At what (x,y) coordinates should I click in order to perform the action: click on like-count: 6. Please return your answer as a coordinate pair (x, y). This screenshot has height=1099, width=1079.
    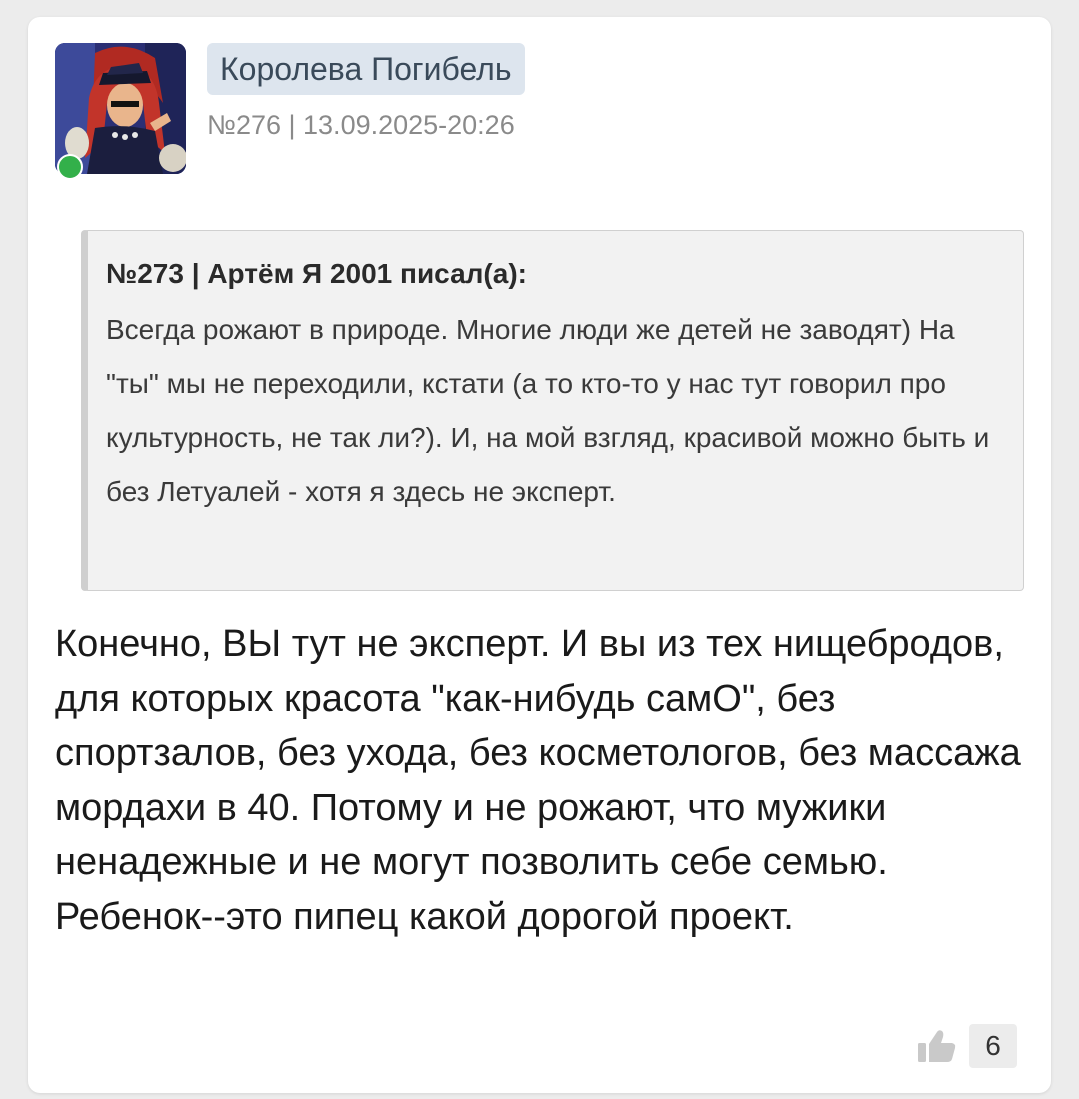
    Looking at the image, I should click on (993, 1046).